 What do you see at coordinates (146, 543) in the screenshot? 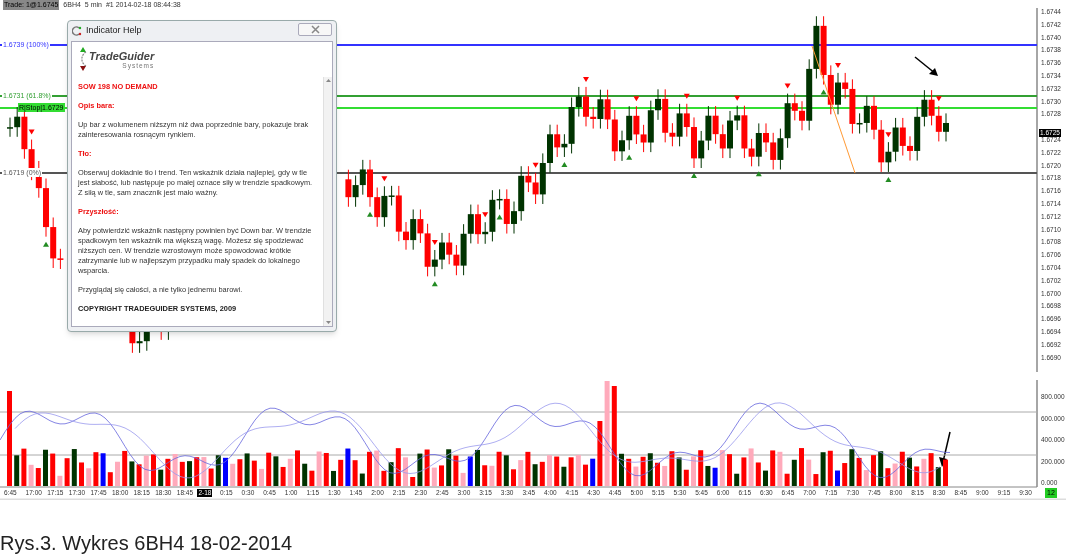
I see `figure-caption: Rys.3. Wykres 6BH4 18-02-2014` at bounding box center [146, 543].